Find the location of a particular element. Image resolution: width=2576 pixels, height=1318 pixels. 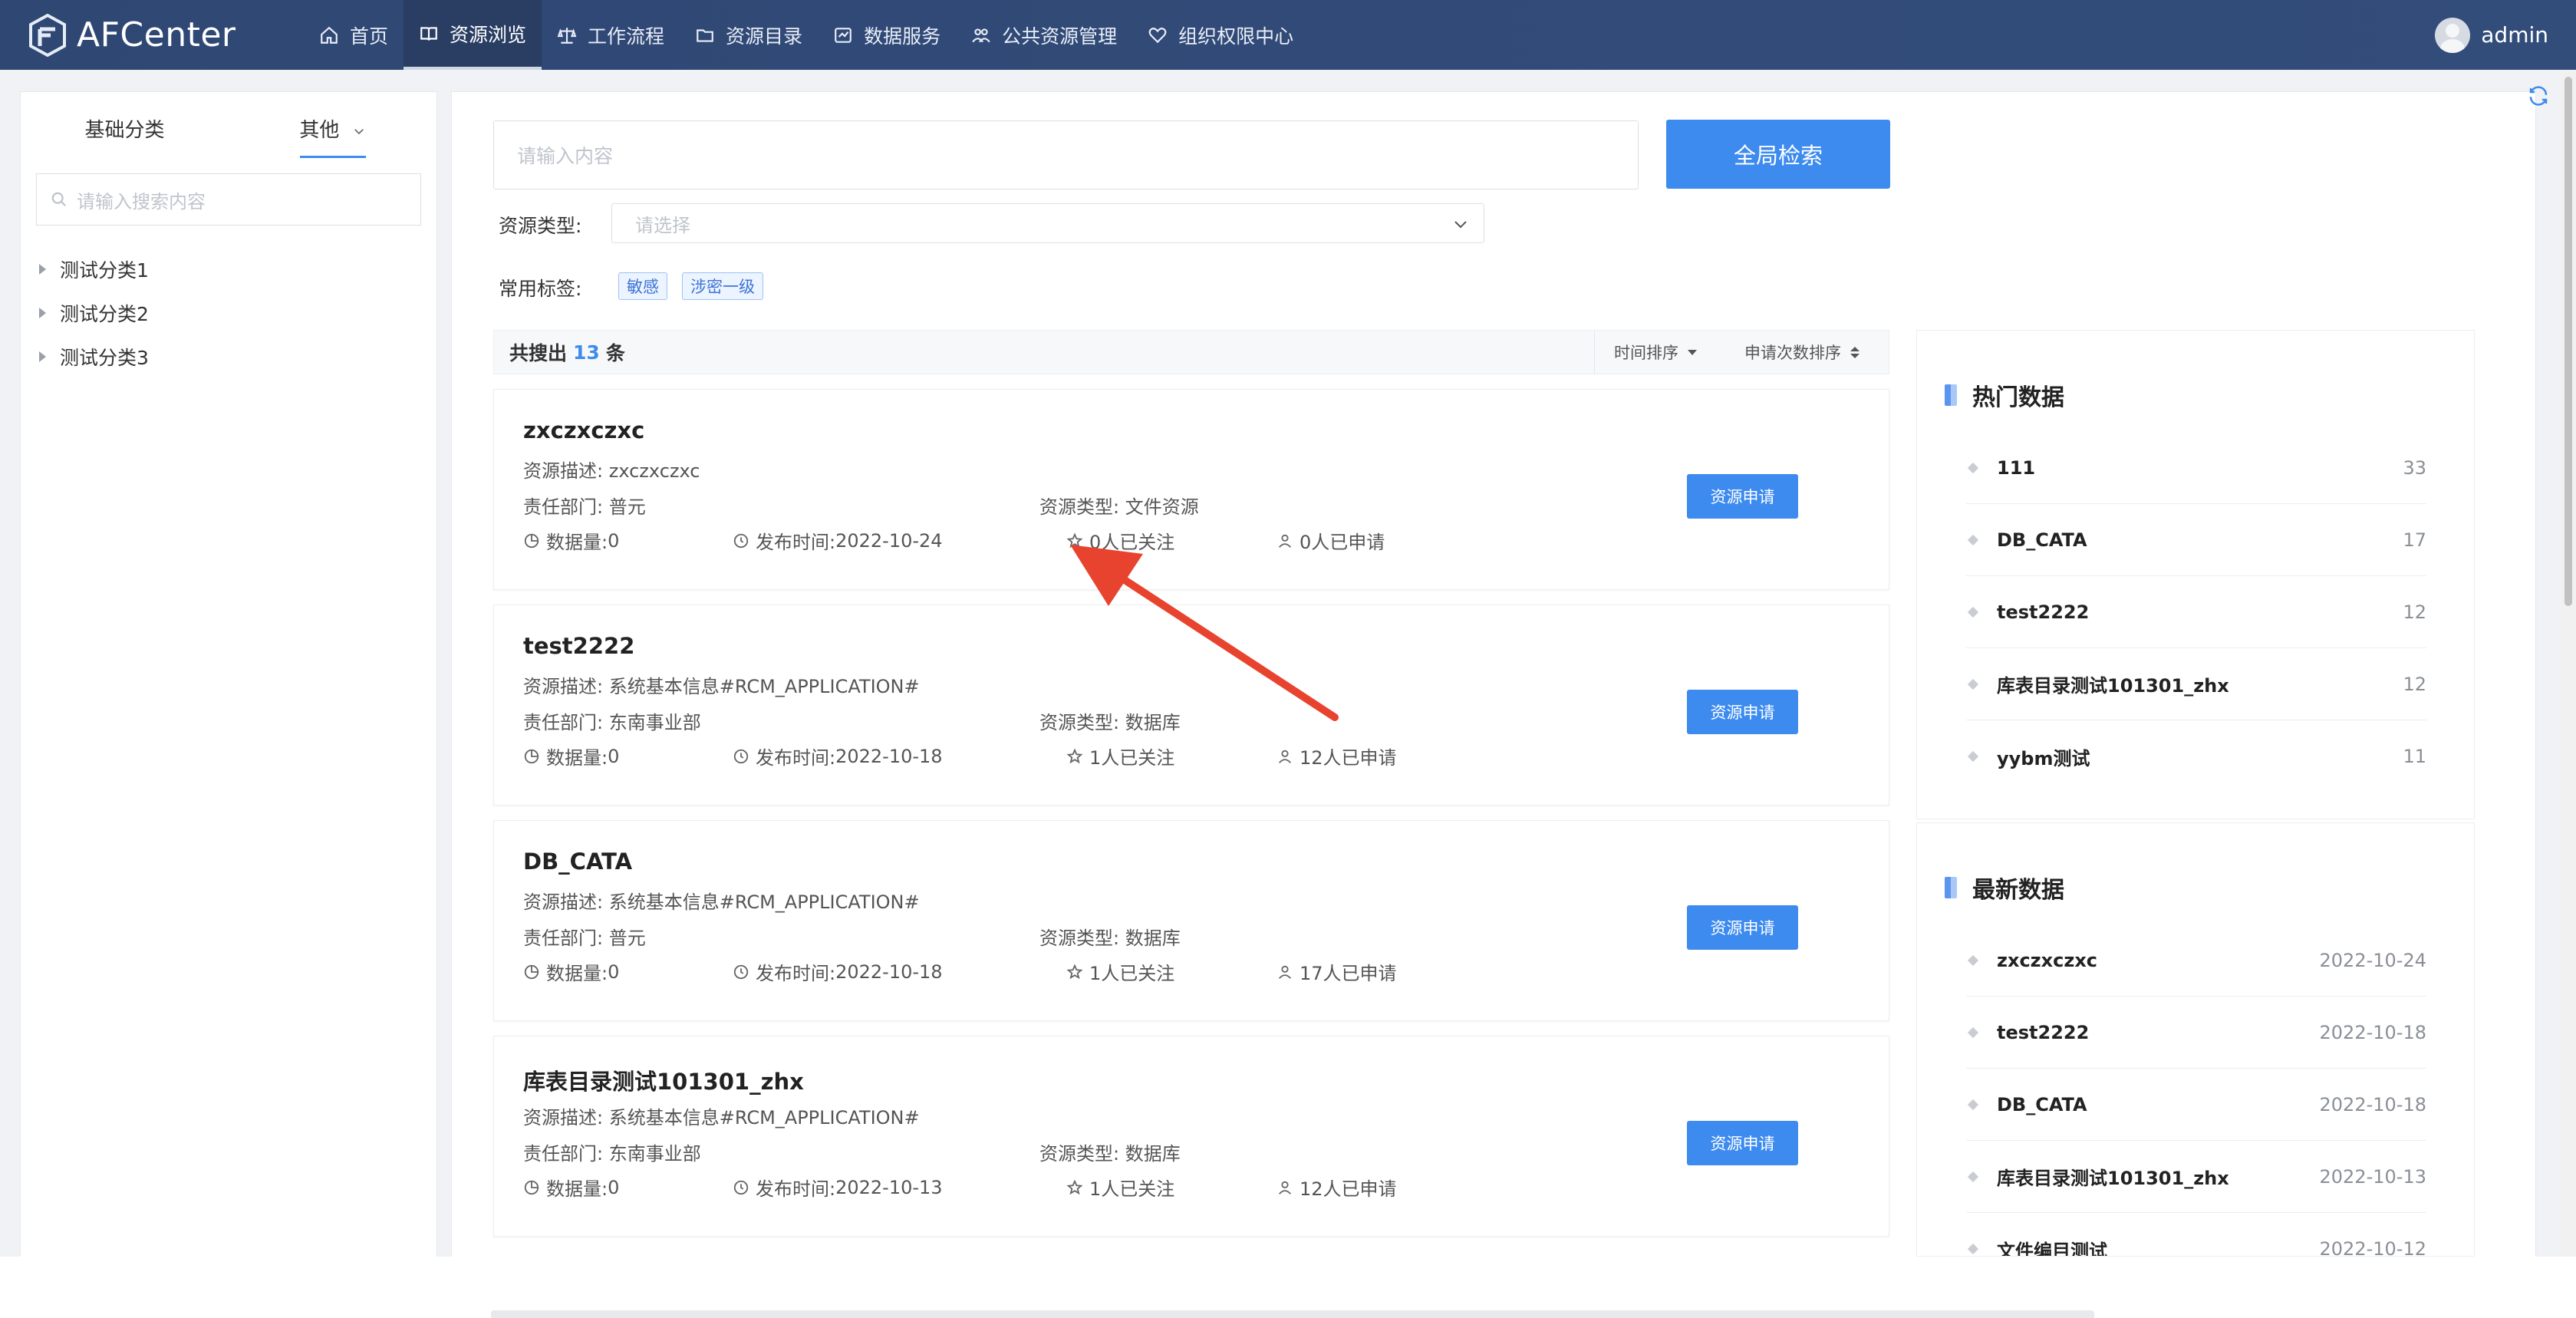

list-item: yybm测试 11 is located at coordinates (2196, 756).